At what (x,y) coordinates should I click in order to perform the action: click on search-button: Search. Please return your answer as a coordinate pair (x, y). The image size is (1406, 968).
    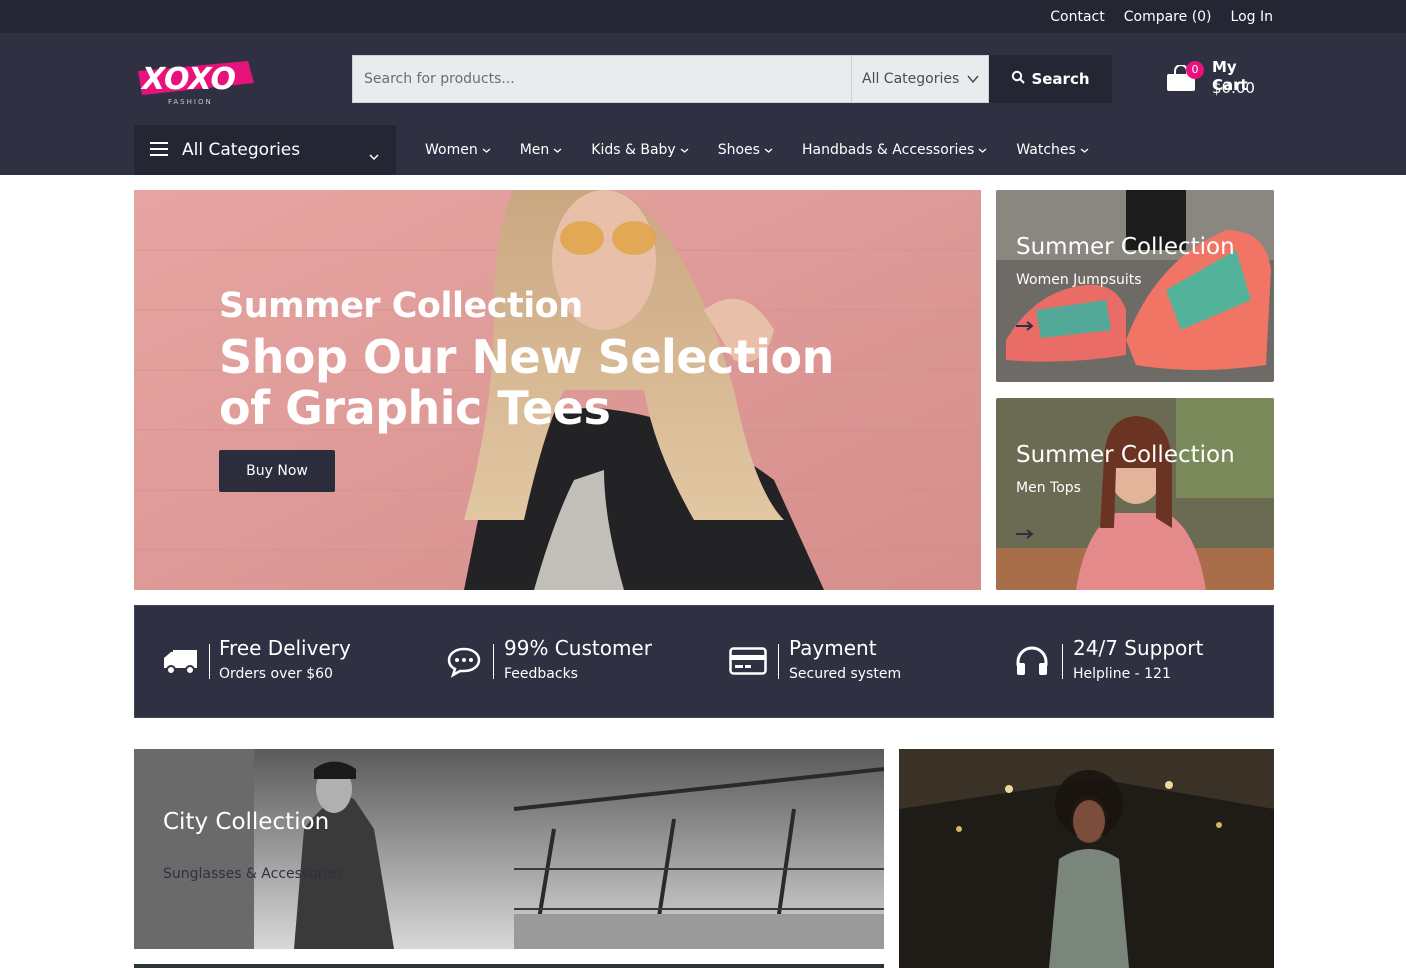
    Looking at the image, I should click on (1050, 79).